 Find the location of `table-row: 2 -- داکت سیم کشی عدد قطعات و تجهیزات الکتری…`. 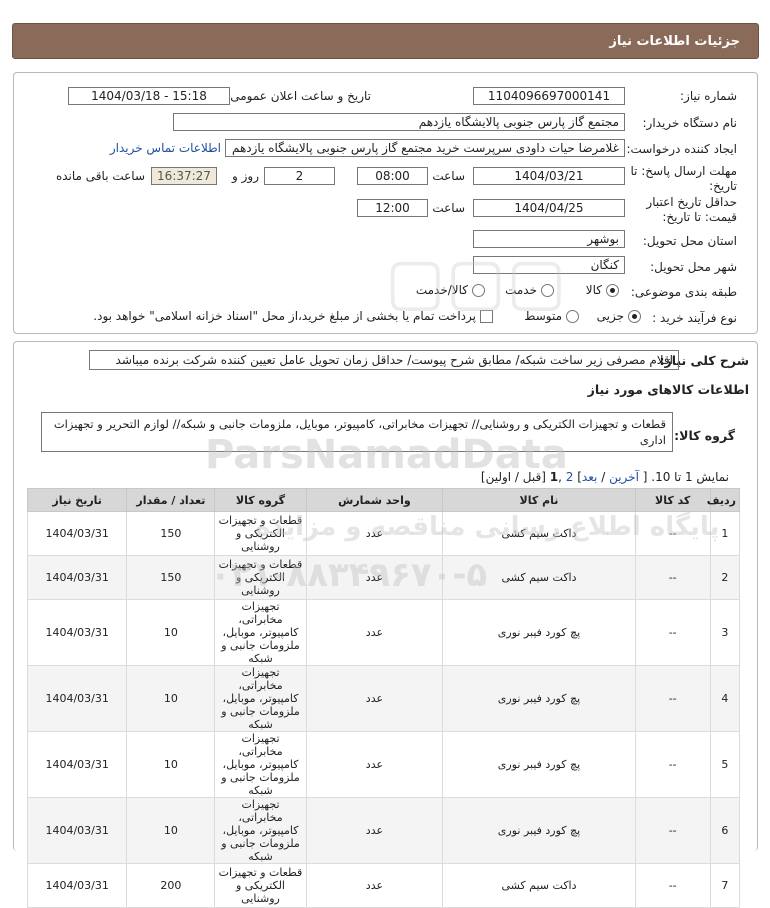

table-row: 2 -- داکت سیم کشی عدد قطعات و تجهیزات الکتری… is located at coordinates (383, 577).